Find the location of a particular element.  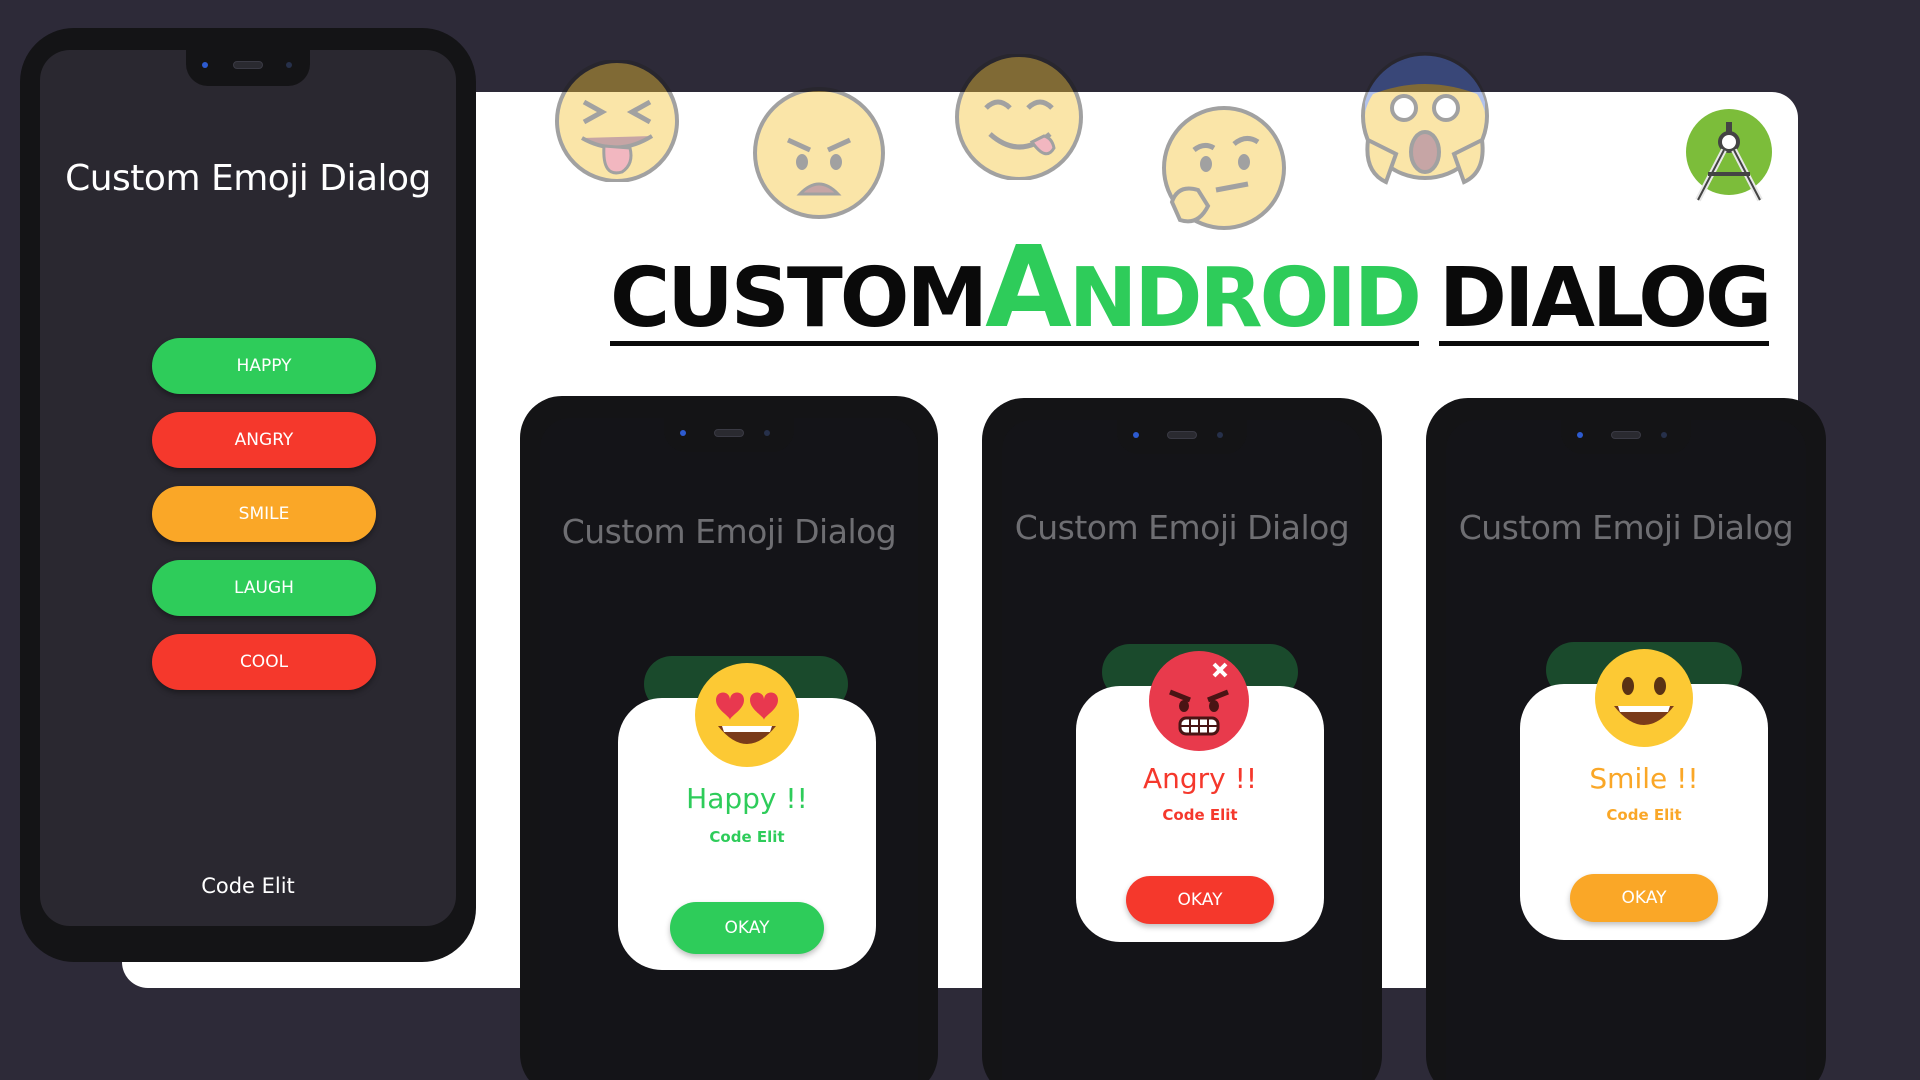

happy-button: HAPPY is located at coordinates (264, 366).